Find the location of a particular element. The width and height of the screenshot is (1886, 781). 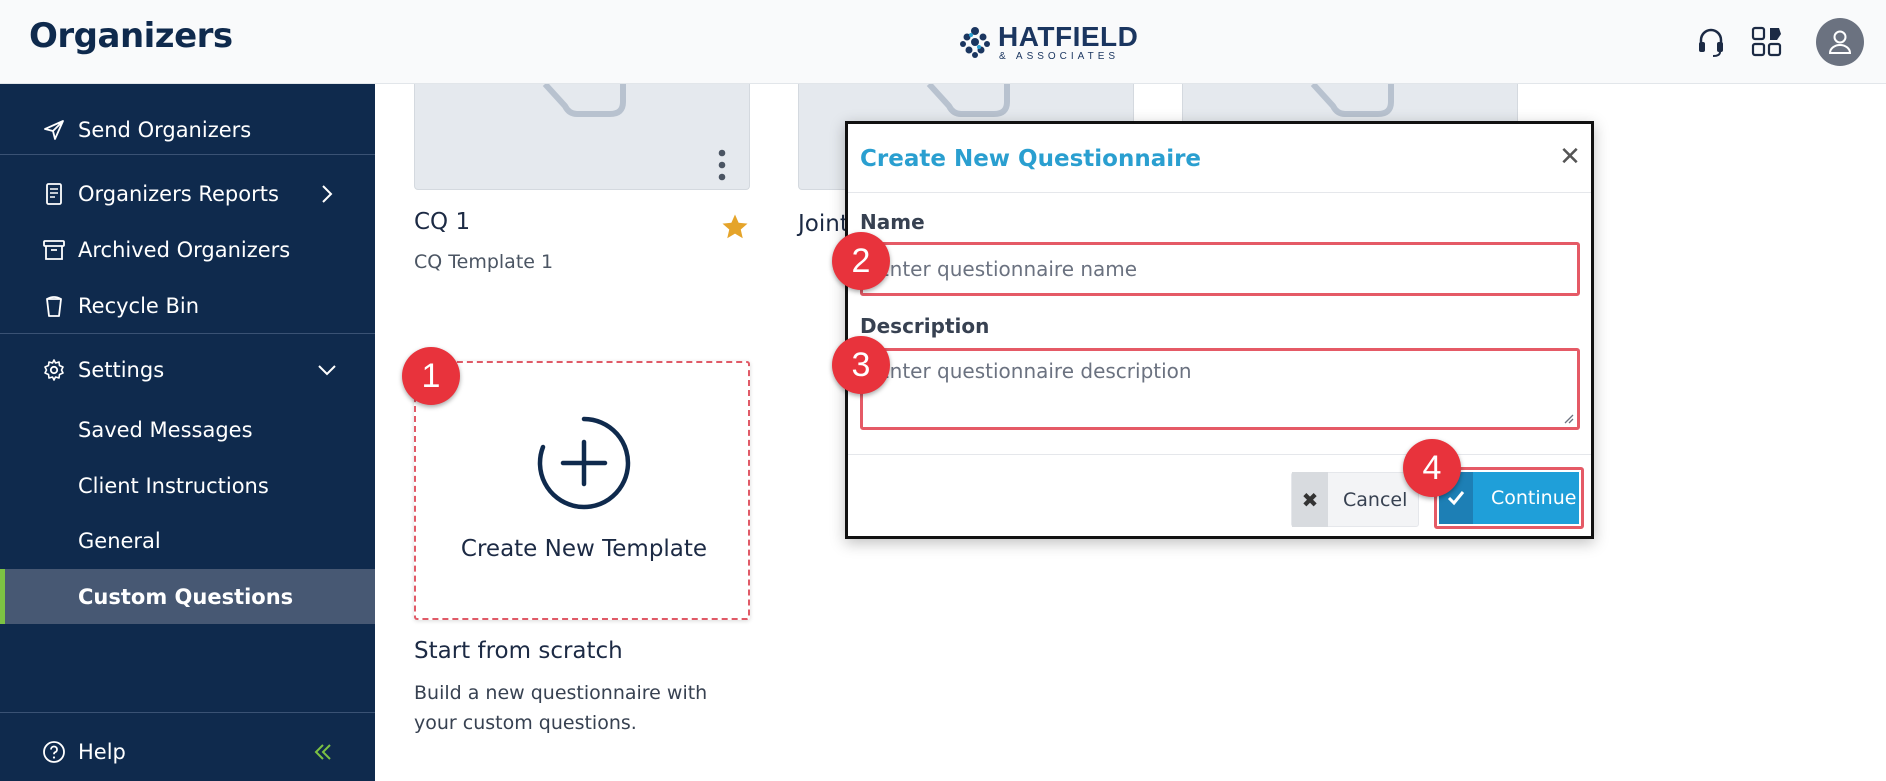

sidebar-item-send-organizers: Send Organizers is located at coordinates (187, 130).